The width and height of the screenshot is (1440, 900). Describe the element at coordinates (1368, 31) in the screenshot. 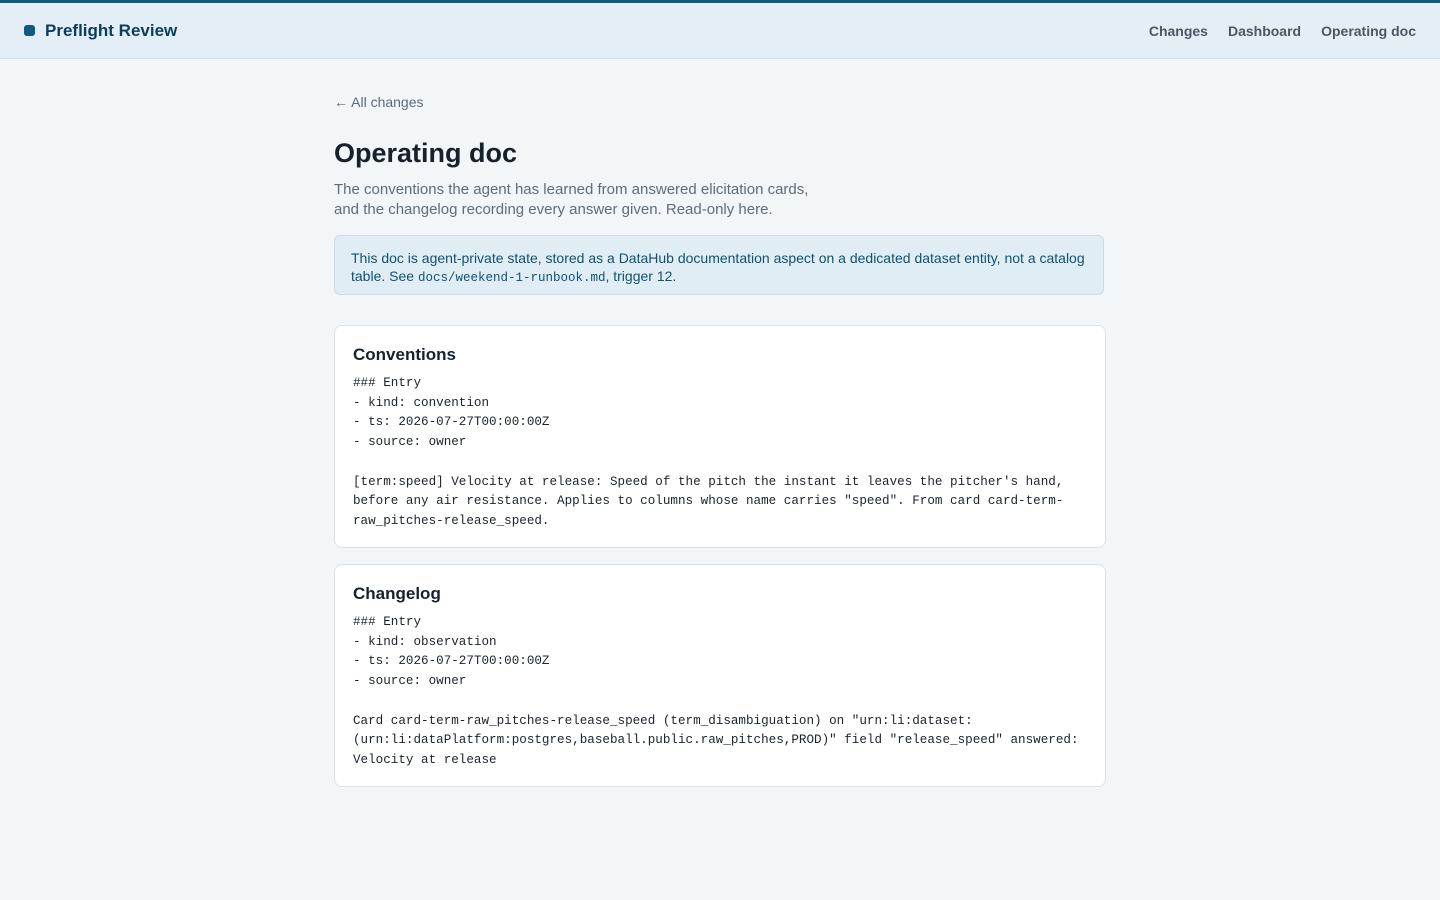

I see `nav-link-operating-doc: Operating doc` at that location.